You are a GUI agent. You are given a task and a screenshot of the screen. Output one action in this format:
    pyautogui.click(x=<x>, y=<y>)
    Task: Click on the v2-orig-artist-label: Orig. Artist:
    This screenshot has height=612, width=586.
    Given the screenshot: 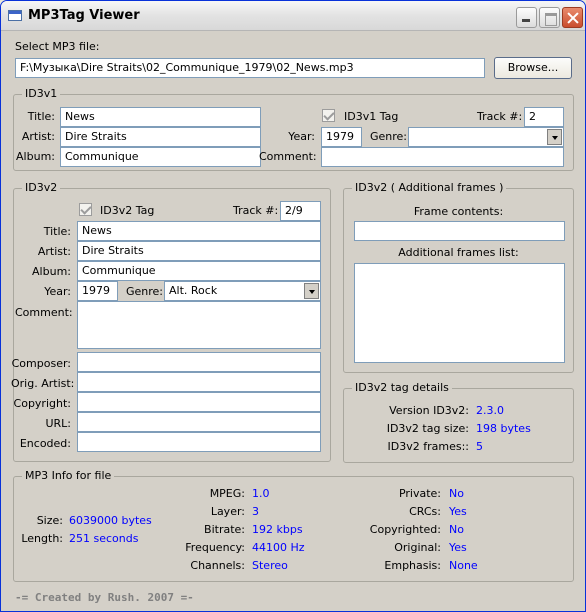 What is the action you would take?
    pyautogui.click(x=43, y=383)
    